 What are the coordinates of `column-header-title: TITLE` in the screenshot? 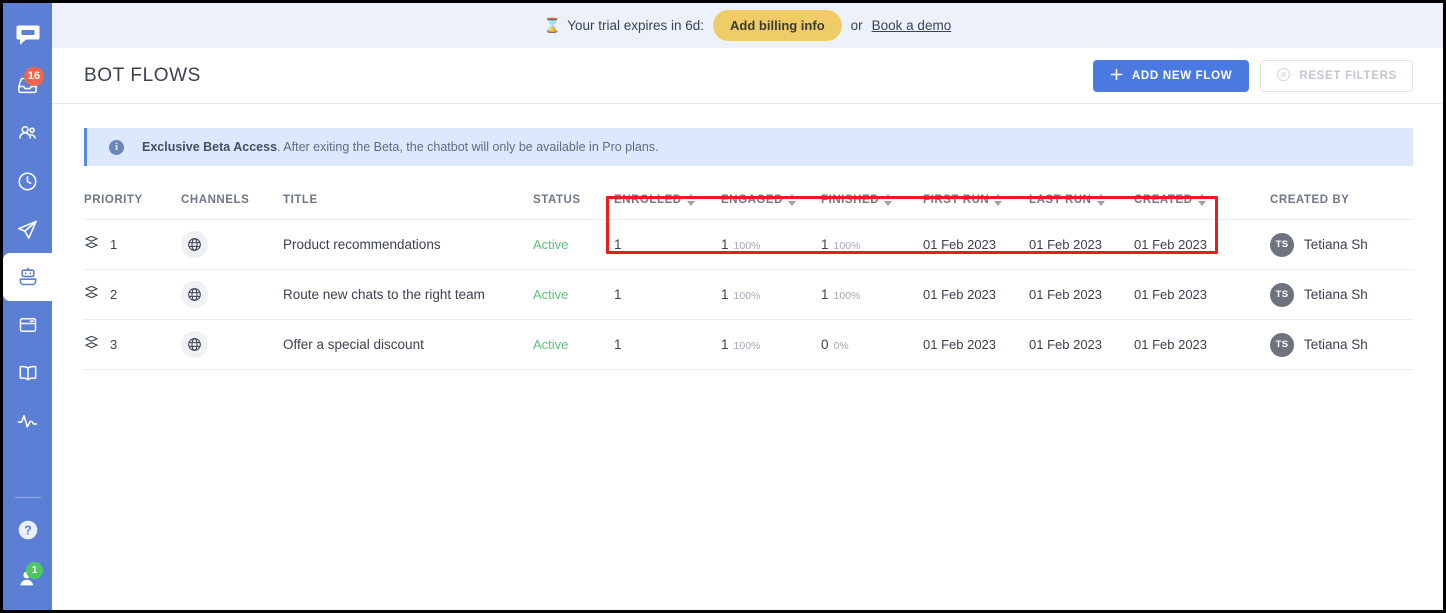 It's located at (408, 207).